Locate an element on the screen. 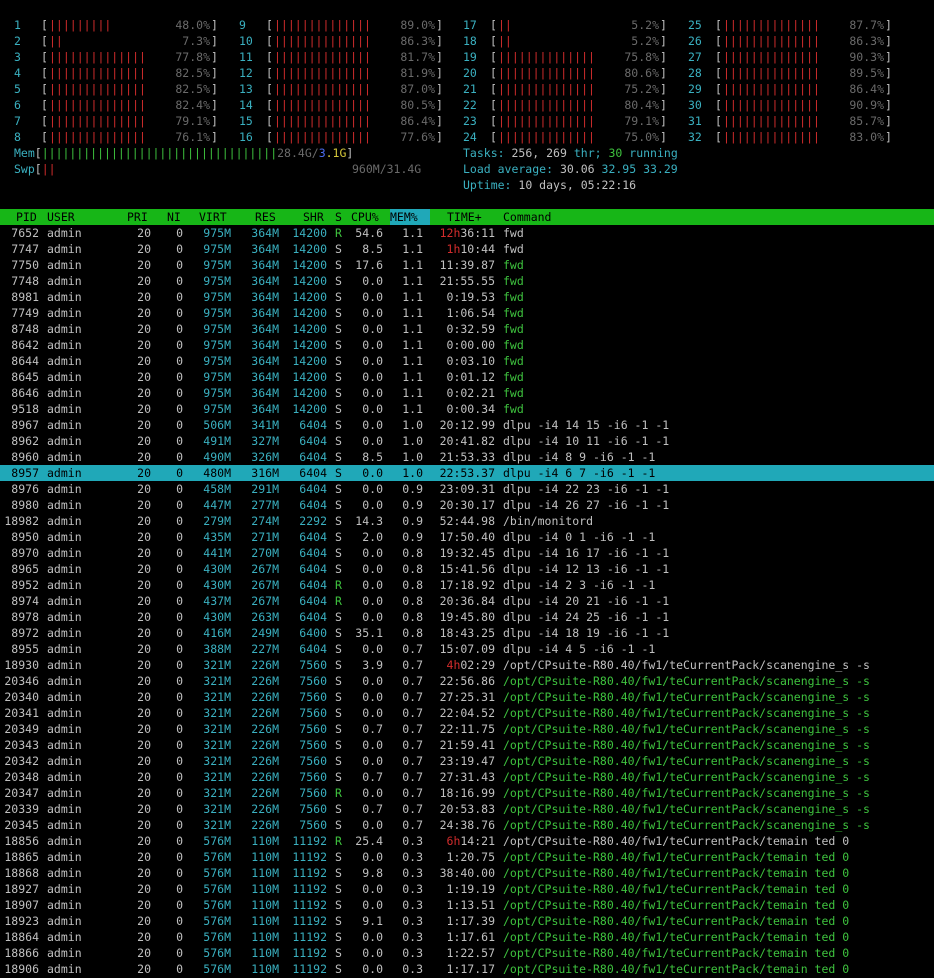 This screenshot has height=978, width=934. cpu-time: 11:39.87 is located at coordinates (467, 265).